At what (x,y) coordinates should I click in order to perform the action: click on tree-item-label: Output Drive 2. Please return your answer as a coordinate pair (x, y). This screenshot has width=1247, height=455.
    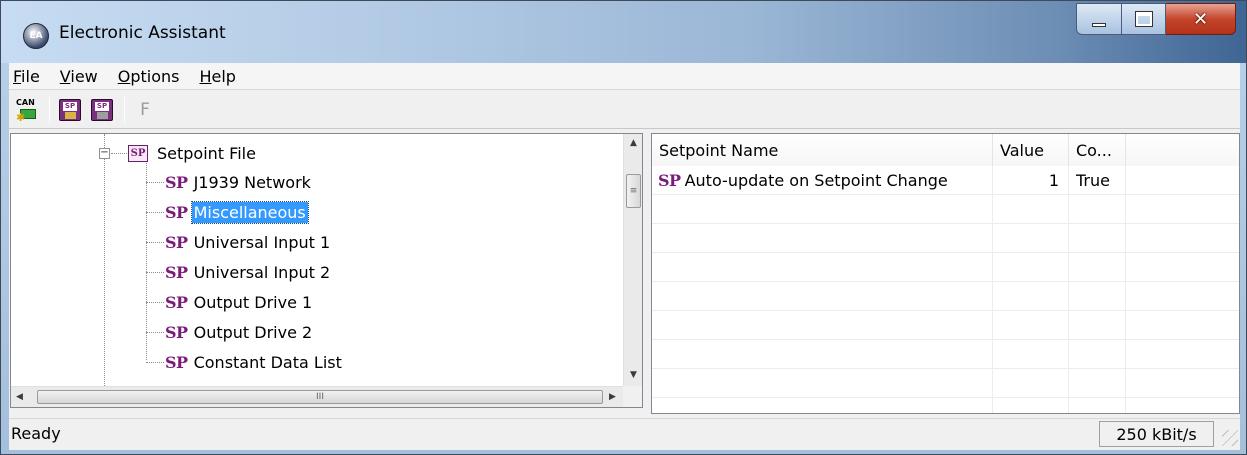
    Looking at the image, I should click on (253, 332).